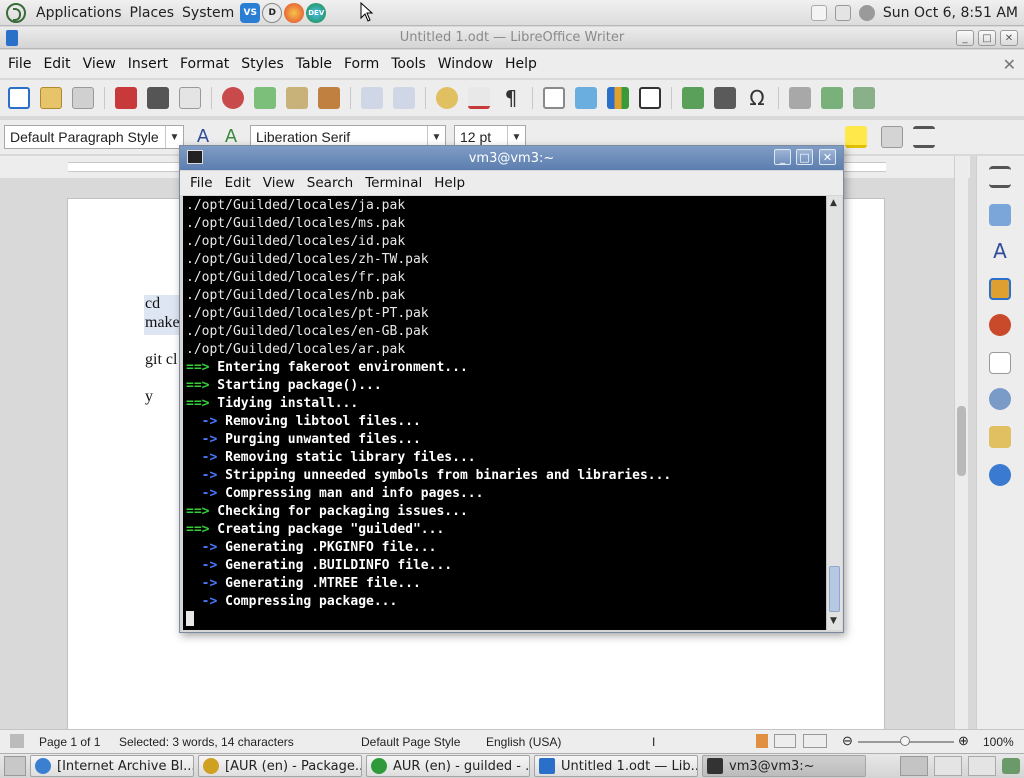 This screenshot has height=778, width=1024. What do you see at coordinates (815, 741) in the screenshot?
I see `book-view-icon` at bounding box center [815, 741].